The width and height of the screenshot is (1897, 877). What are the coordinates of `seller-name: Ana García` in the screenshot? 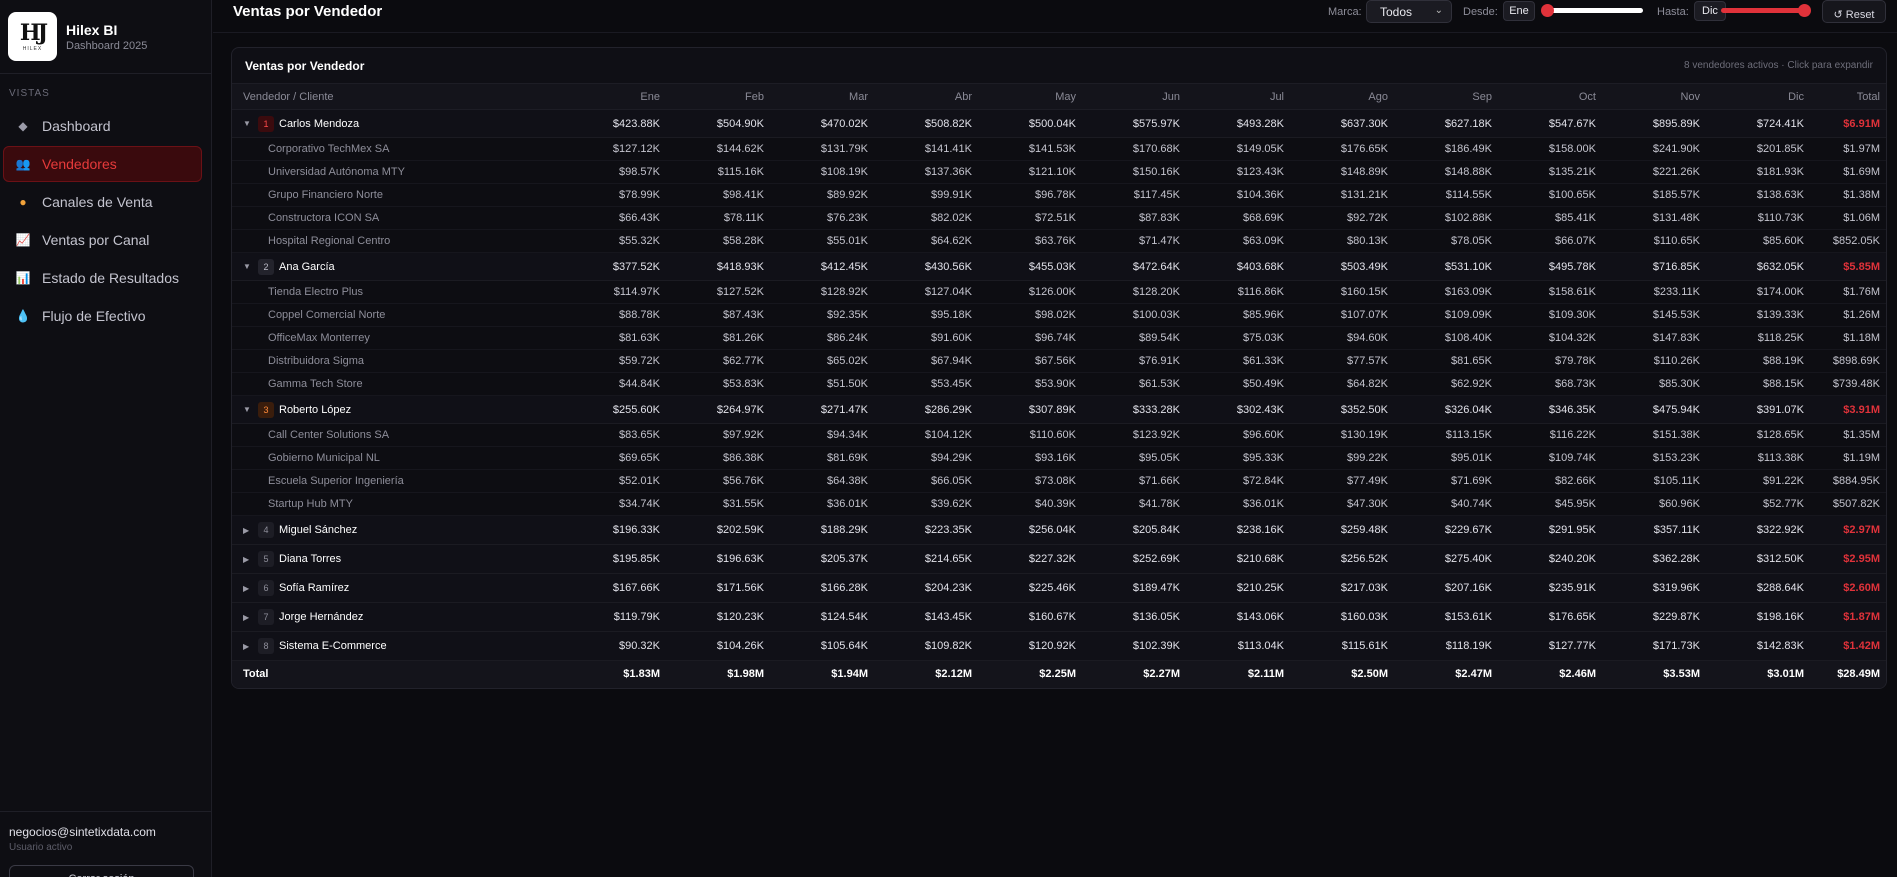 It's located at (307, 266).